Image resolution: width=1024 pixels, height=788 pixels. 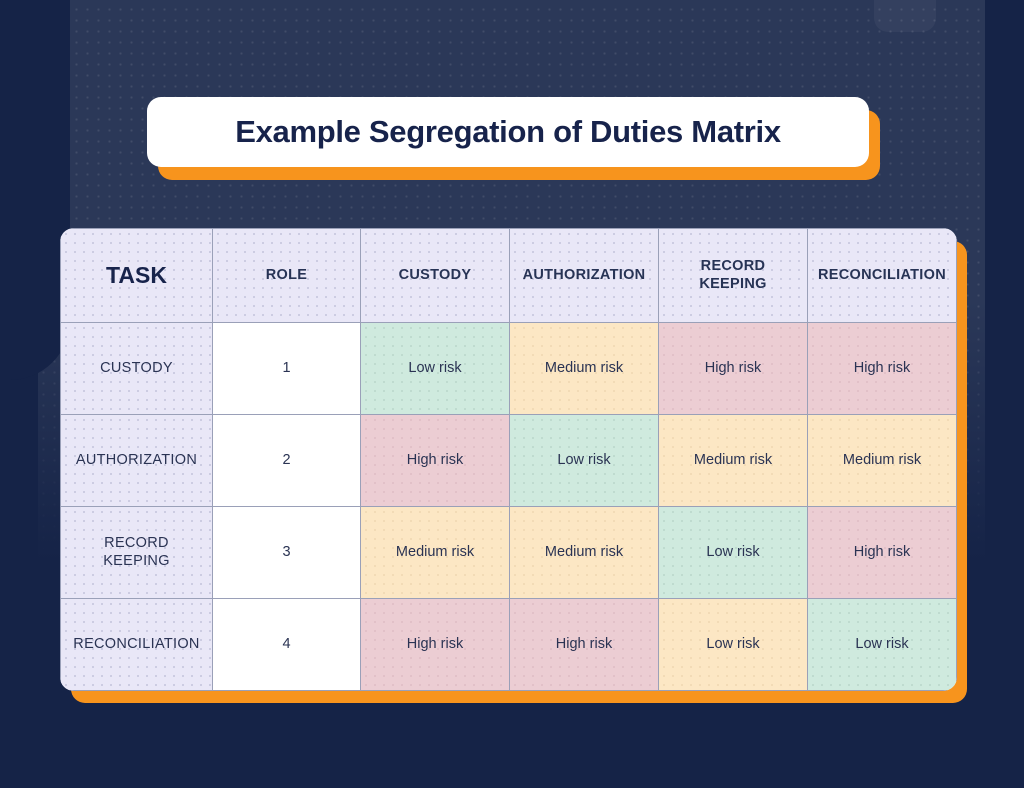 I want to click on column-header-line: KEEPING, so click(x=733, y=283).